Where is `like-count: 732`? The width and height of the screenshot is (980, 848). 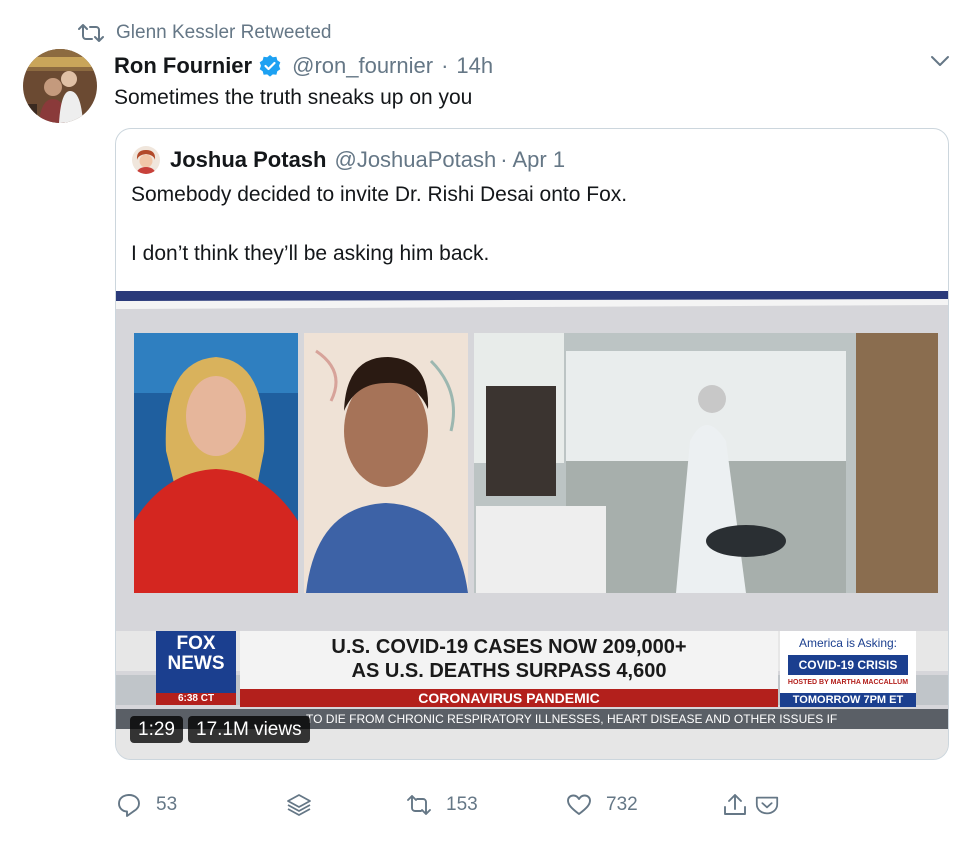 like-count: 732 is located at coordinates (622, 804).